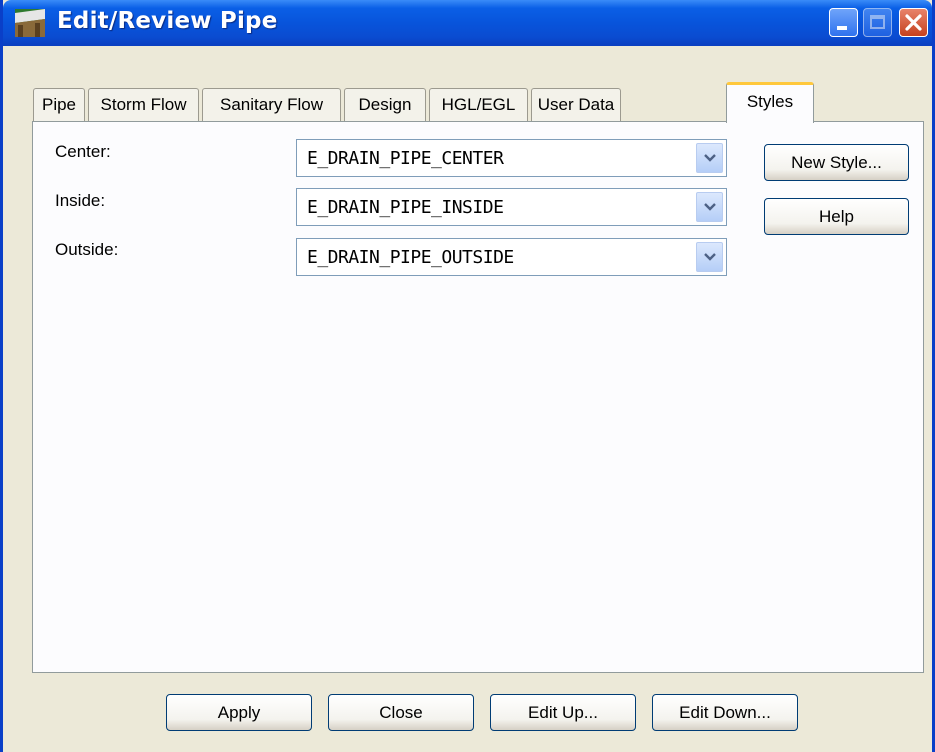 The width and height of the screenshot is (935, 752). I want to click on maximize-icon, so click(877, 22).